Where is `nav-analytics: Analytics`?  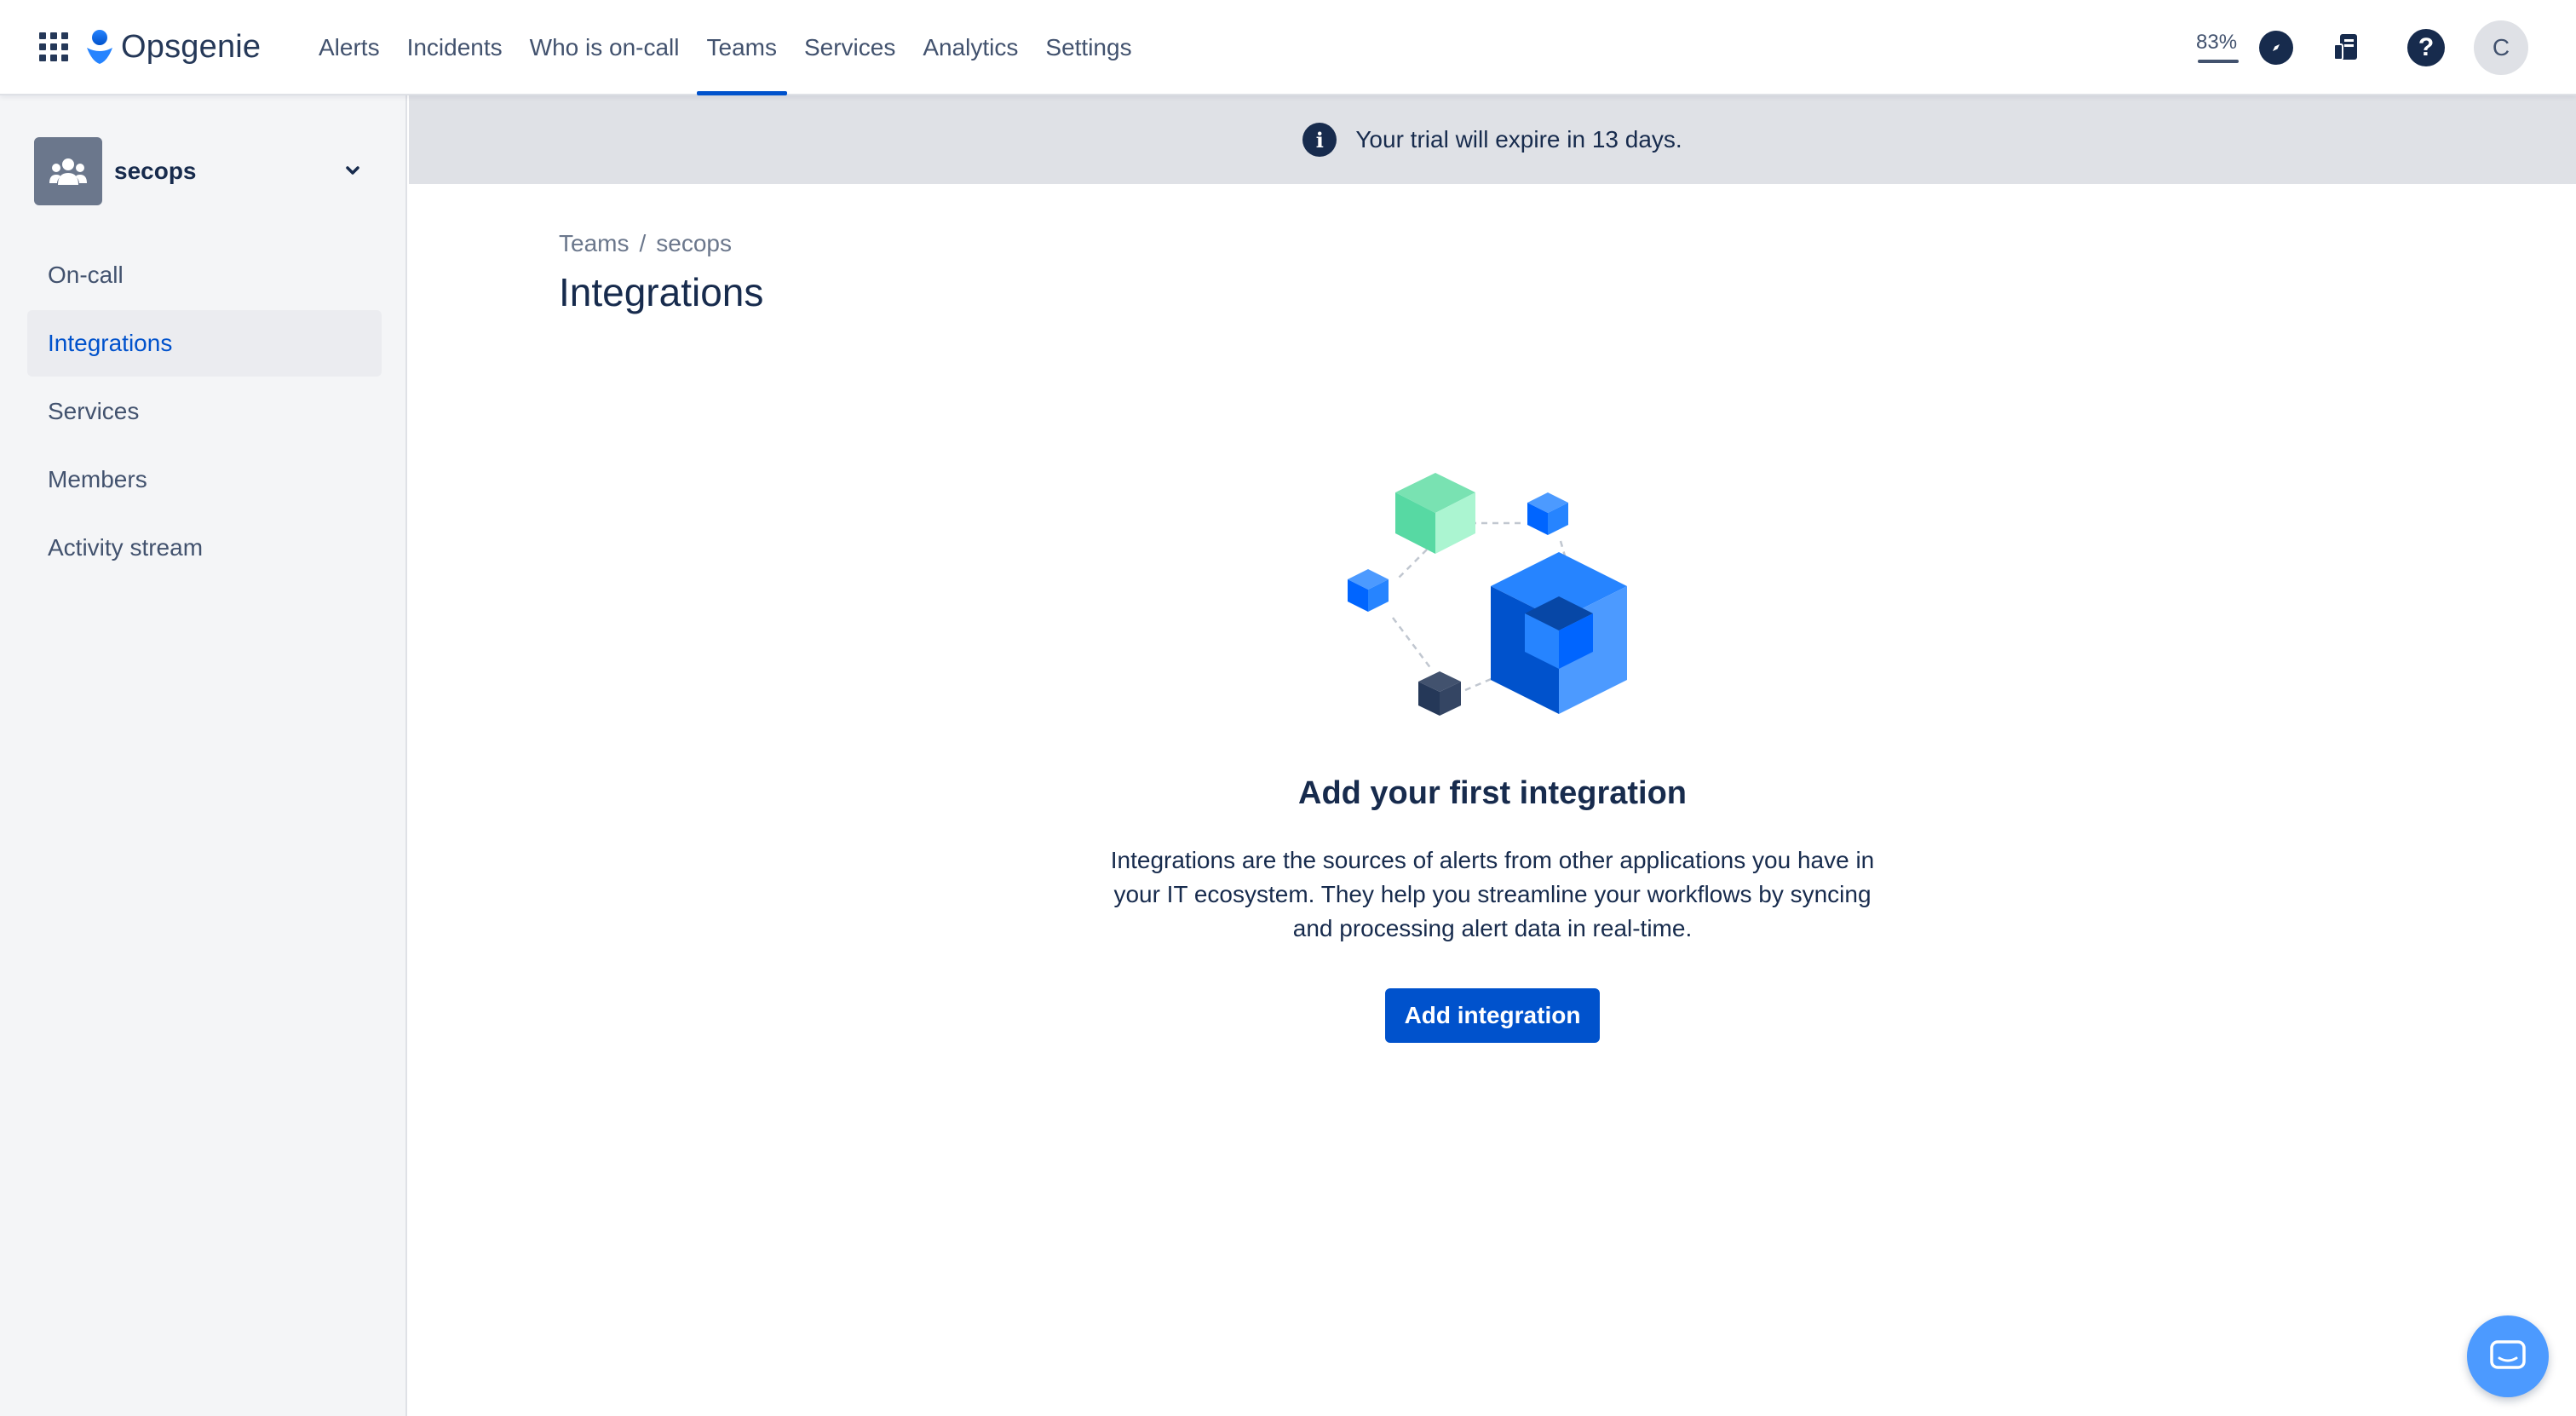
nav-analytics: Analytics is located at coordinates (971, 47).